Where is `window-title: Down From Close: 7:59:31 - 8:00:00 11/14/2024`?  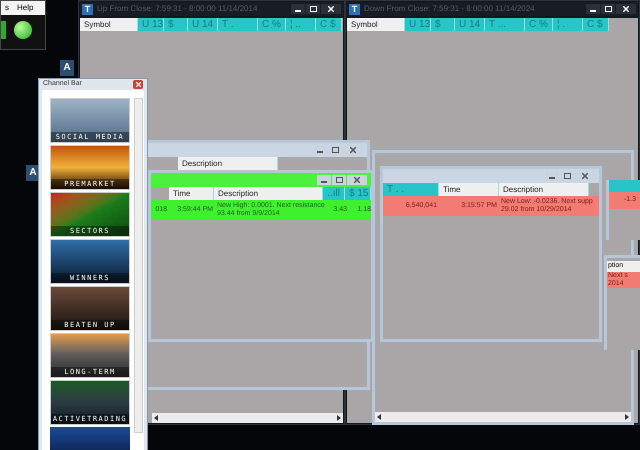 window-title: Down From Close: 7:59:31 - 8:00:00 11/14/2024 is located at coordinates (450, 9).